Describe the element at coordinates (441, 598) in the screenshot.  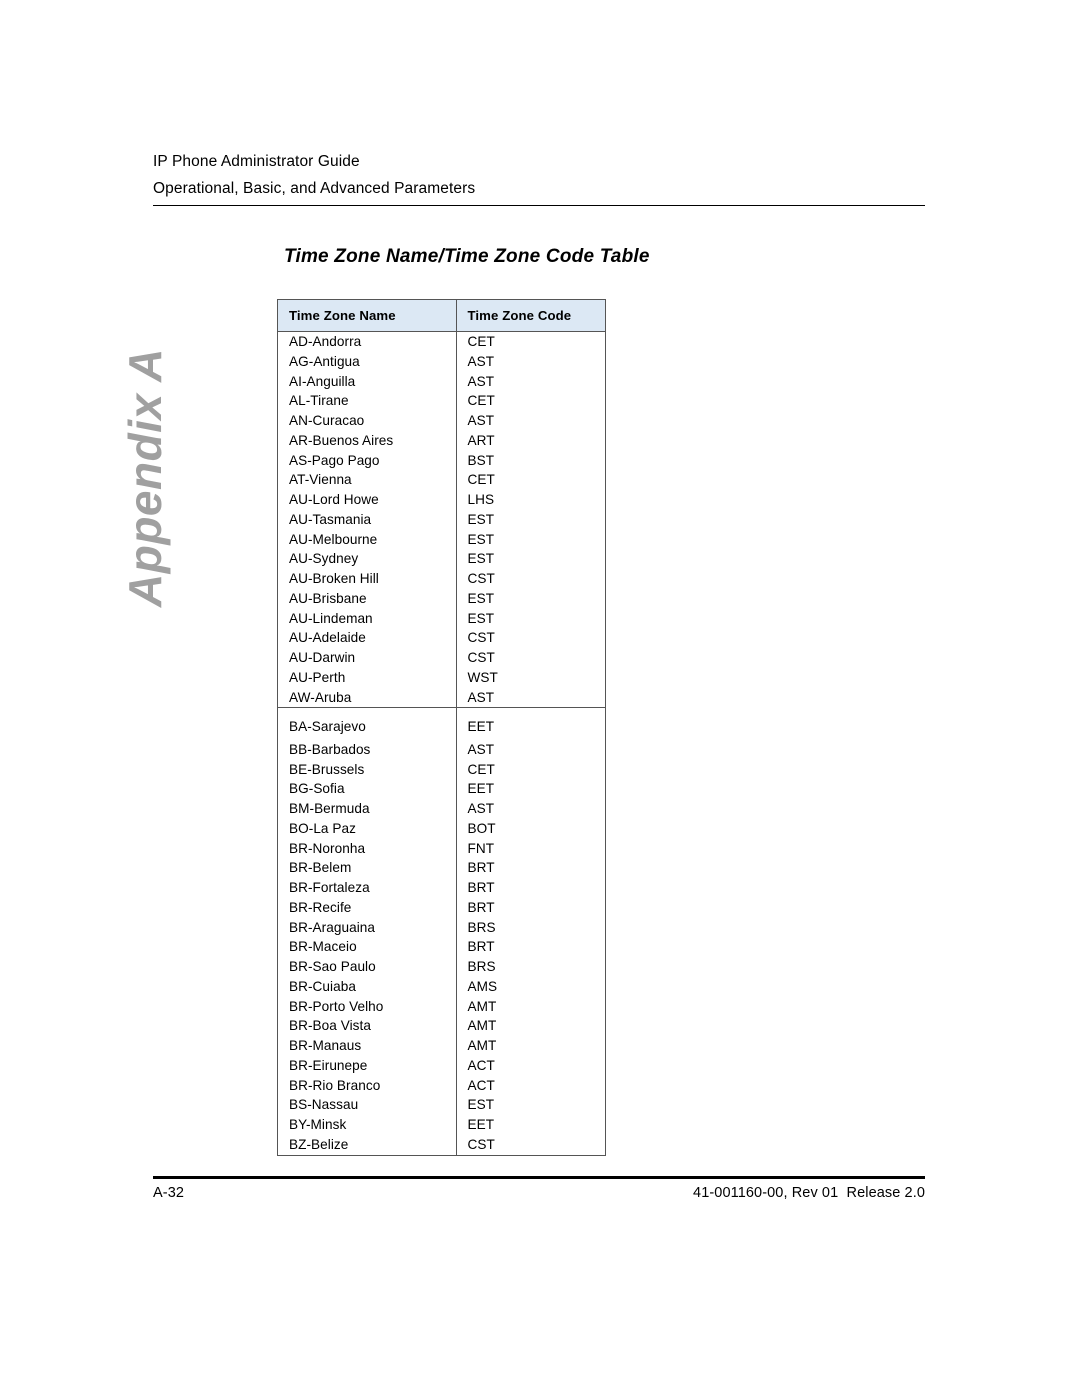
I see `table-row: AU-Brisbane EST` at that location.